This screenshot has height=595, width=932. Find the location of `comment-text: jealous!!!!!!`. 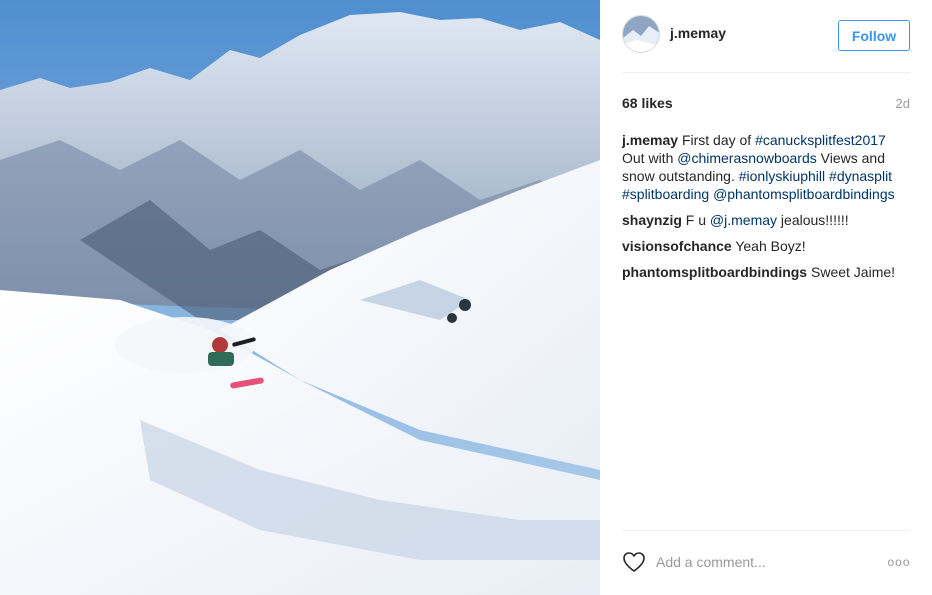

comment-text: jealous!!!!!! is located at coordinates (813, 220).